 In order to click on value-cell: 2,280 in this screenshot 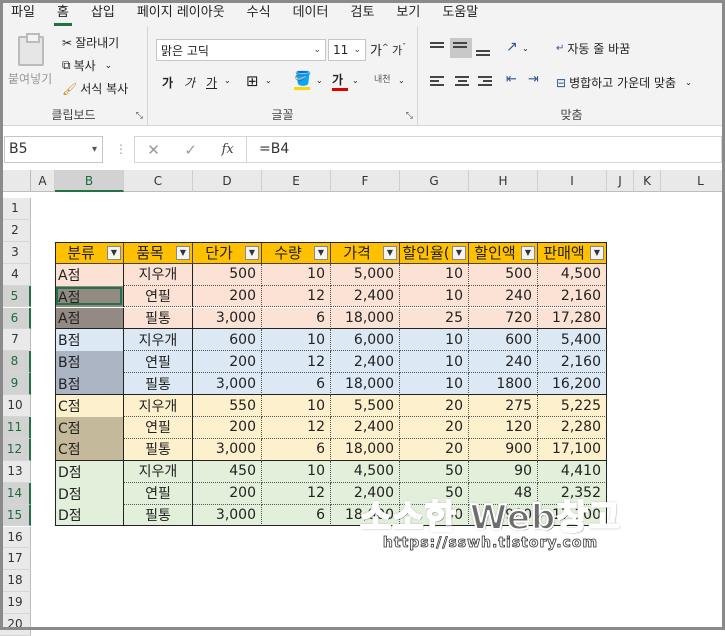, I will do `click(572, 428)`.